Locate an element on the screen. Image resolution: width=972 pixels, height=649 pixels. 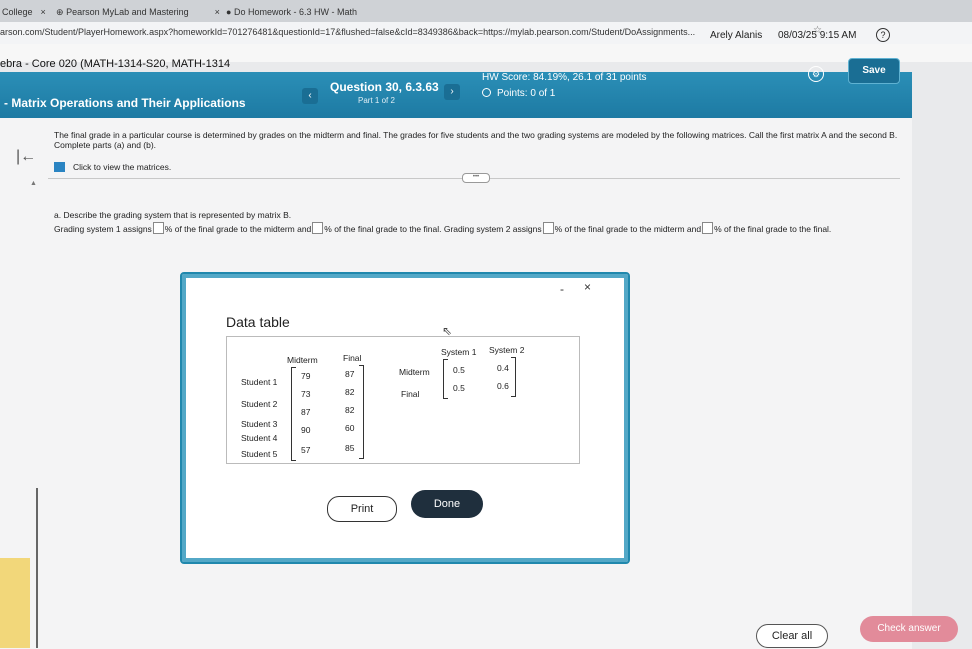
matrix-a-left-bracket is located at coordinates (293, 414).